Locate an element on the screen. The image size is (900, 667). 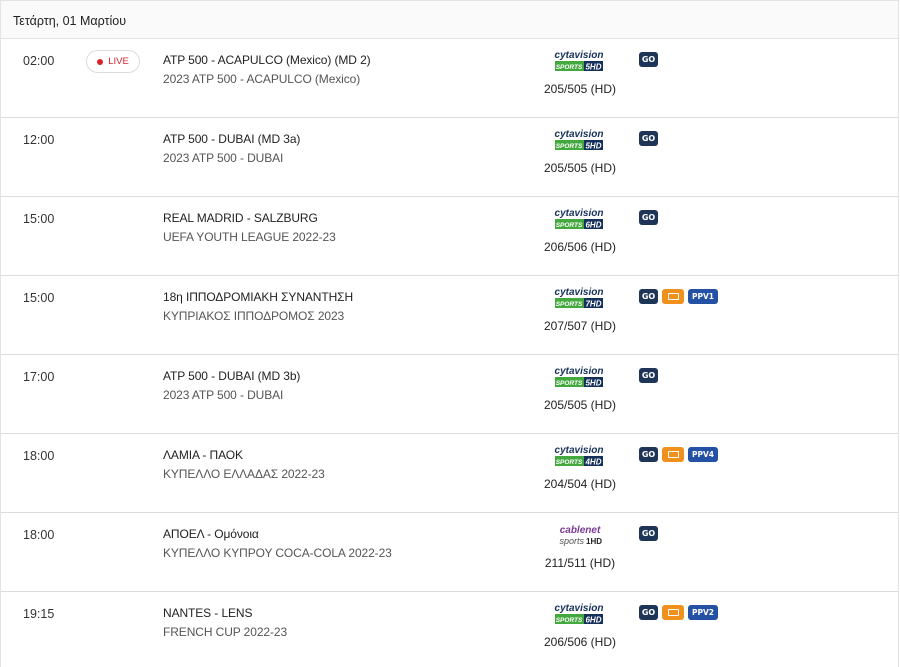
event-competition: ΚΥΠΕΛΛΟ ΚΥΠΡΟΥ COCA-COLA 2022-23 is located at coordinates (277, 553).